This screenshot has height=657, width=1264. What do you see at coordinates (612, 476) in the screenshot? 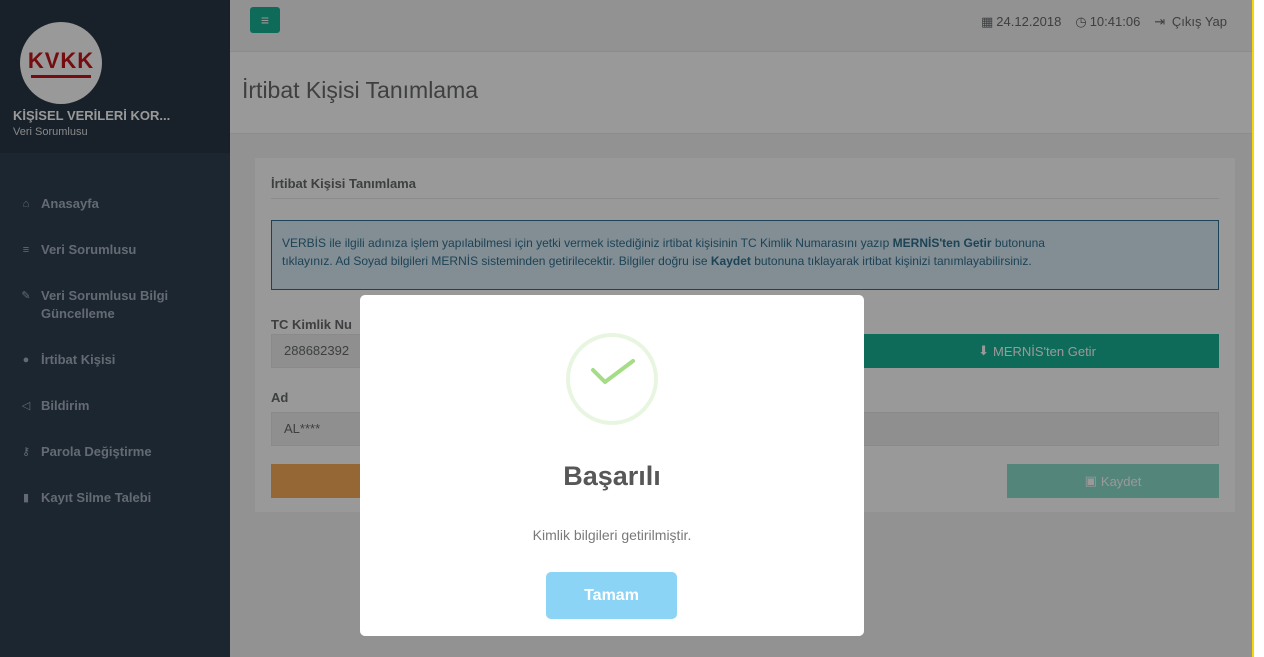
I see `modal-title: Başarılı` at bounding box center [612, 476].